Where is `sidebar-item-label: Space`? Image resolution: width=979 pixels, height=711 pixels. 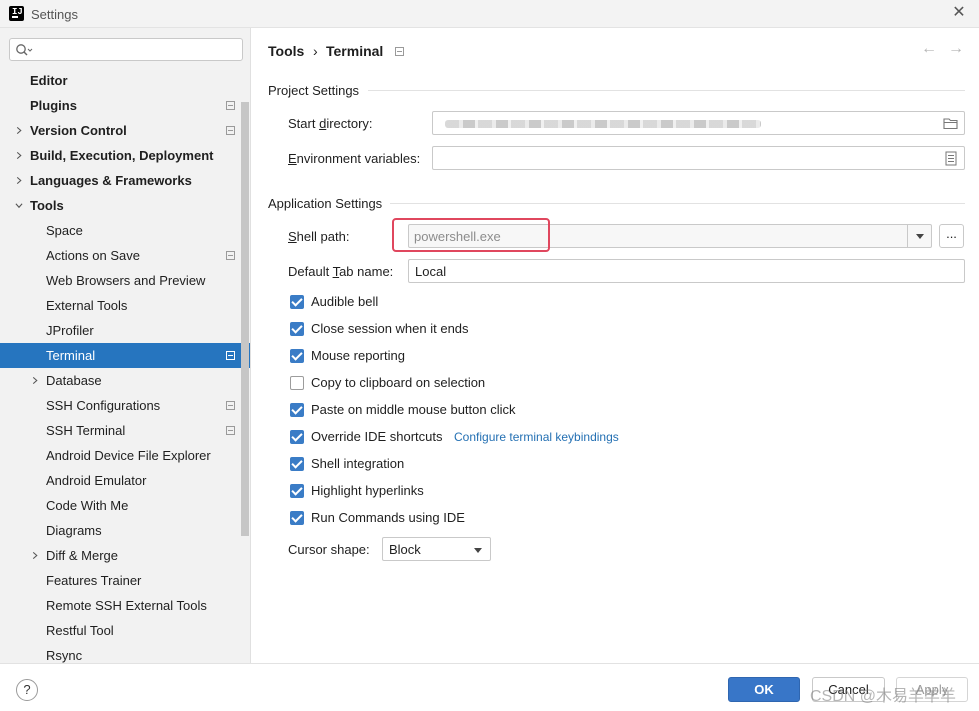 sidebar-item-label: Space is located at coordinates (64, 230).